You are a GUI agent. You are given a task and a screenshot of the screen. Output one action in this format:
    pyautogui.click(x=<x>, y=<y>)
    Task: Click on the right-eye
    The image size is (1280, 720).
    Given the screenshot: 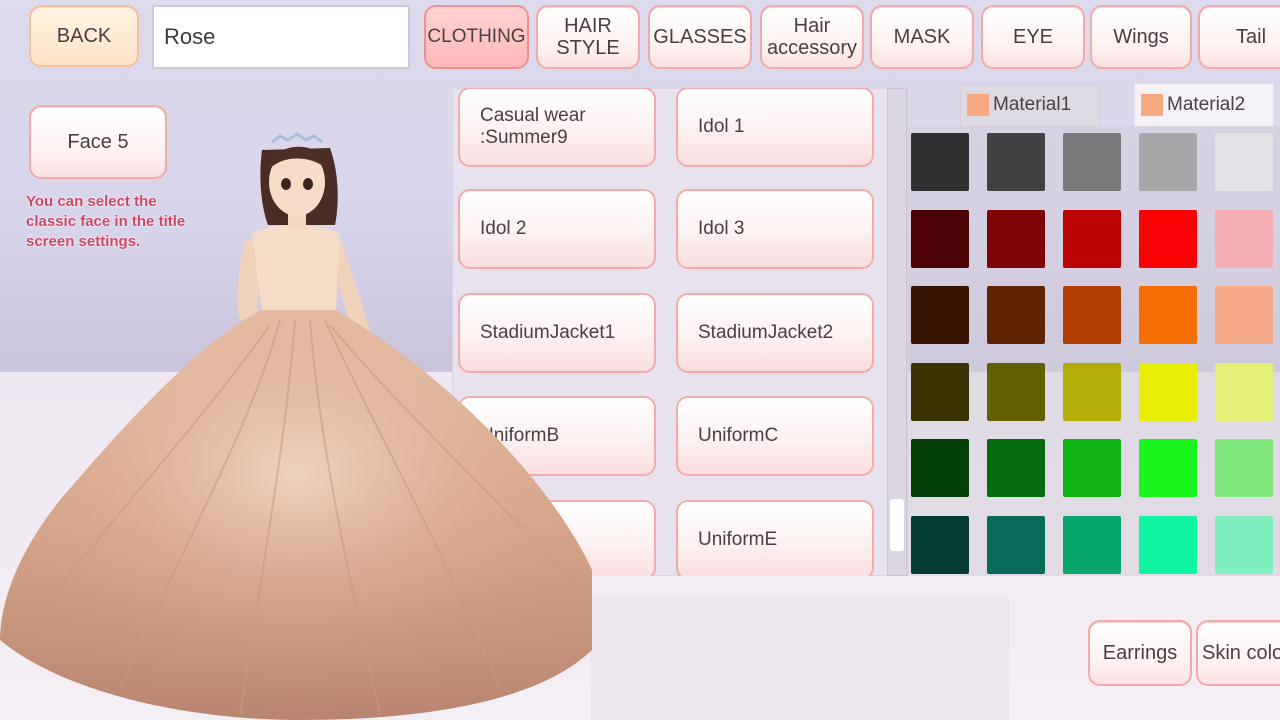 What is the action you would take?
    pyautogui.click(x=308, y=184)
    